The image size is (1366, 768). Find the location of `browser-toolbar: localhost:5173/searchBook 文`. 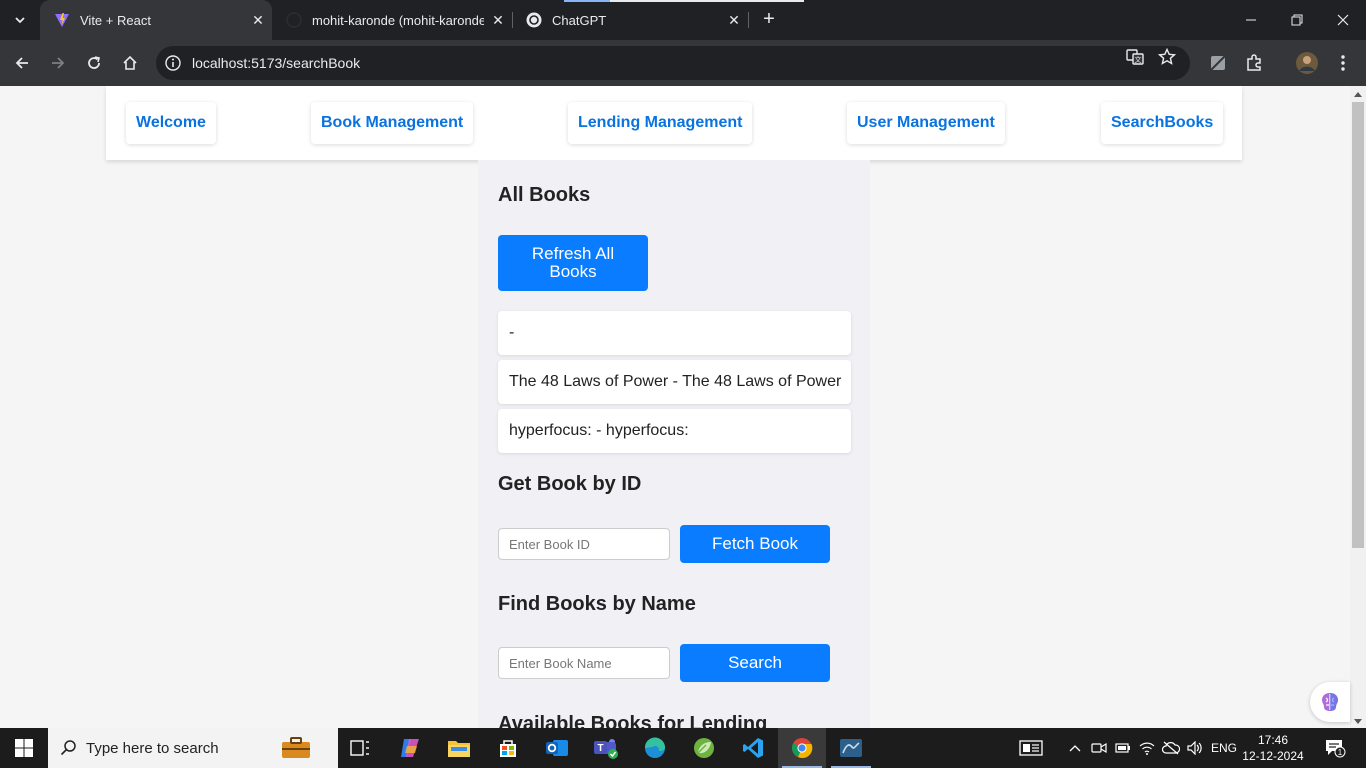

browser-toolbar: localhost:5173/searchBook 文 is located at coordinates (683, 63).